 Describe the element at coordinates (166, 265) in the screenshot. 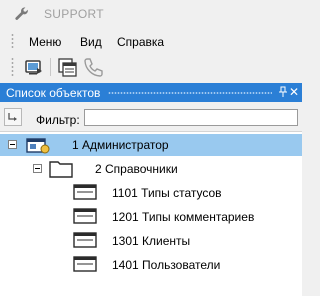

I see `tree-label-users: 1401 Пользователи` at that location.